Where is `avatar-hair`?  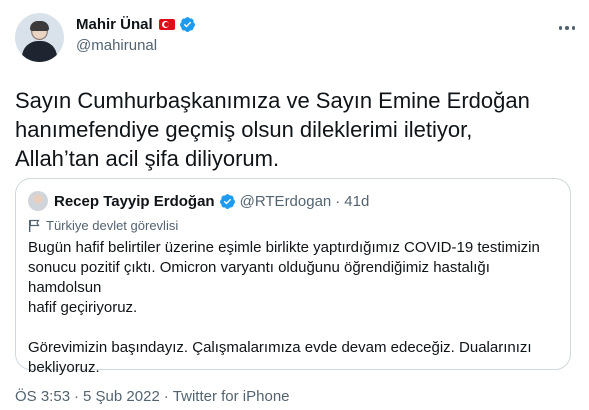 avatar-hair is located at coordinates (39, 26).